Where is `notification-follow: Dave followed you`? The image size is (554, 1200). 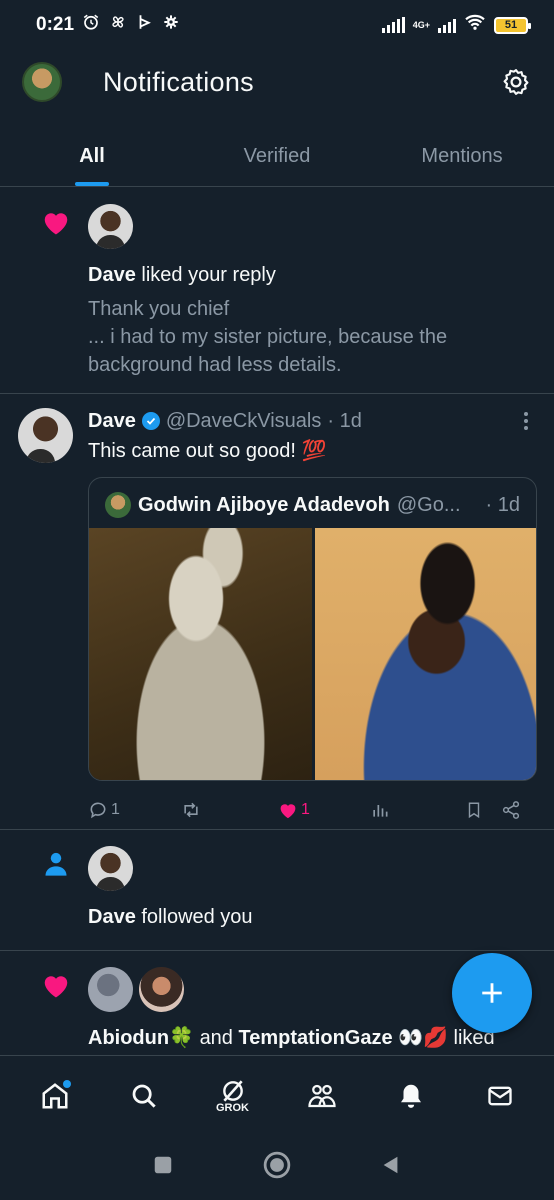
notification-follow: Dave followed you is located at coordinates (277, 890).